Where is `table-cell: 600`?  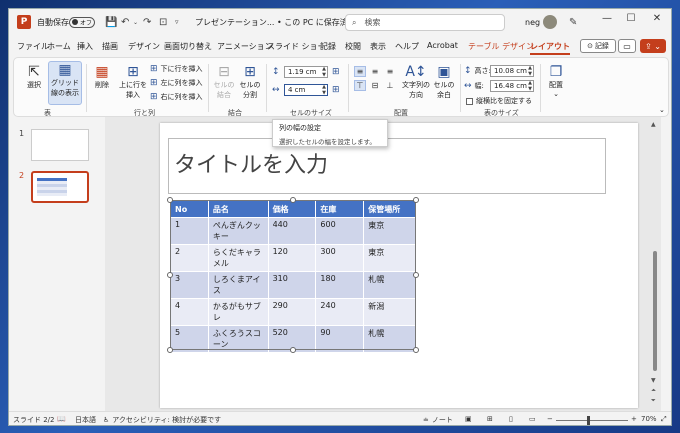
table-cell: 600 is located at coordinates (340, 231).